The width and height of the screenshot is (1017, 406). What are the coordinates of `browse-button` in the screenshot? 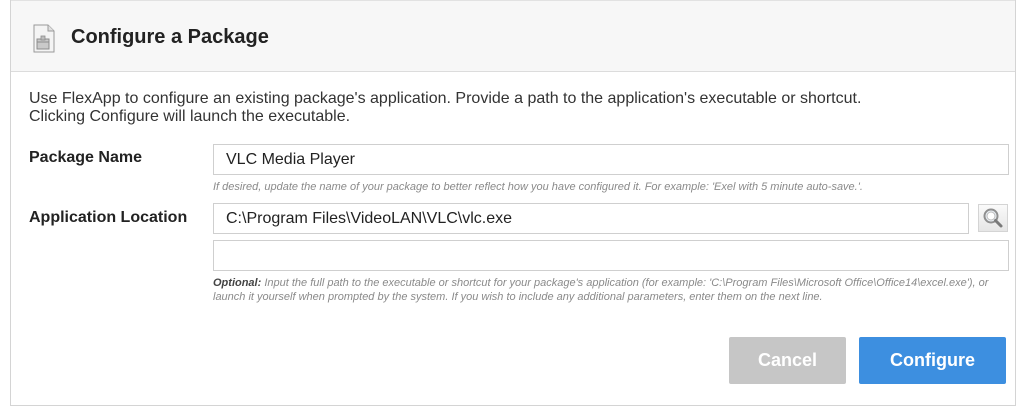 It's located at (993, 218).